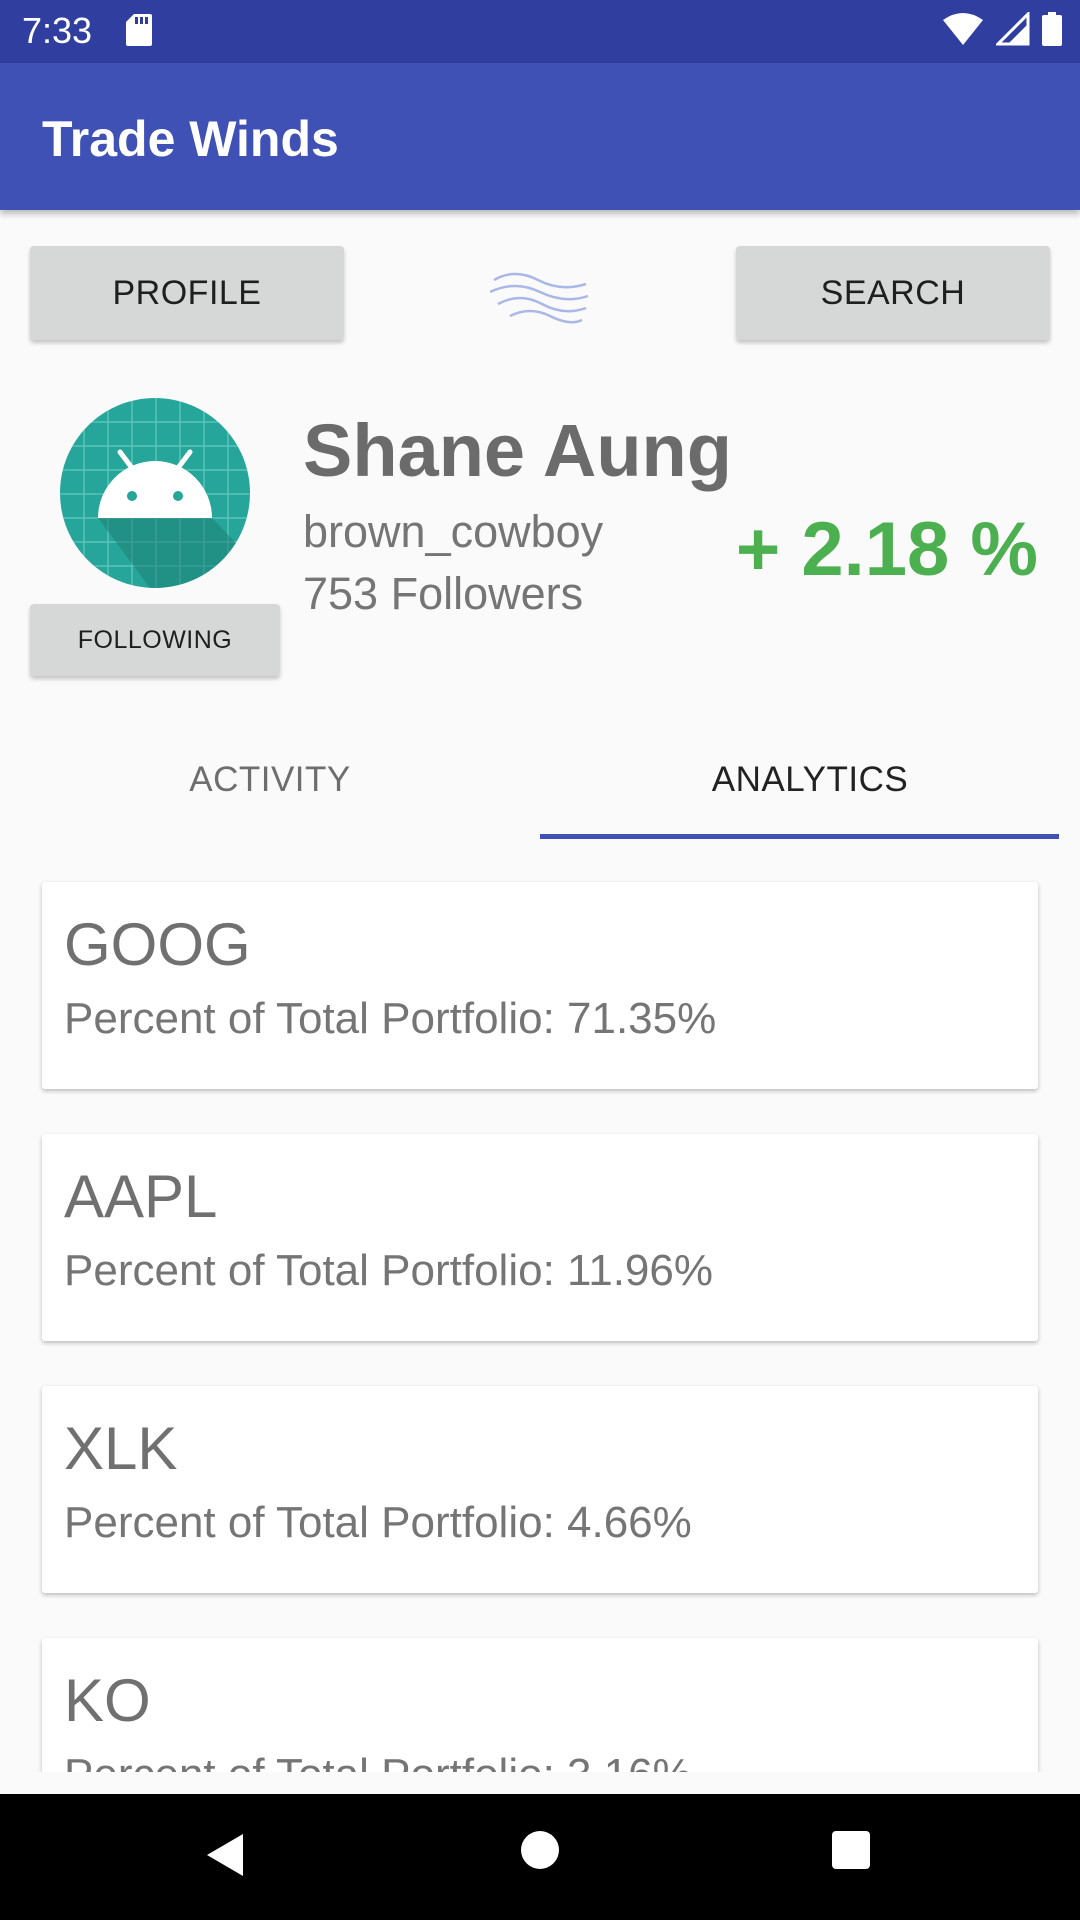 Image resolution: width=1080 pixels, height=1920 pixels. What do you see at coordinates (1011, 28) in the screenshot?
I see `signal-icon` at bounding box center [1011, 28].